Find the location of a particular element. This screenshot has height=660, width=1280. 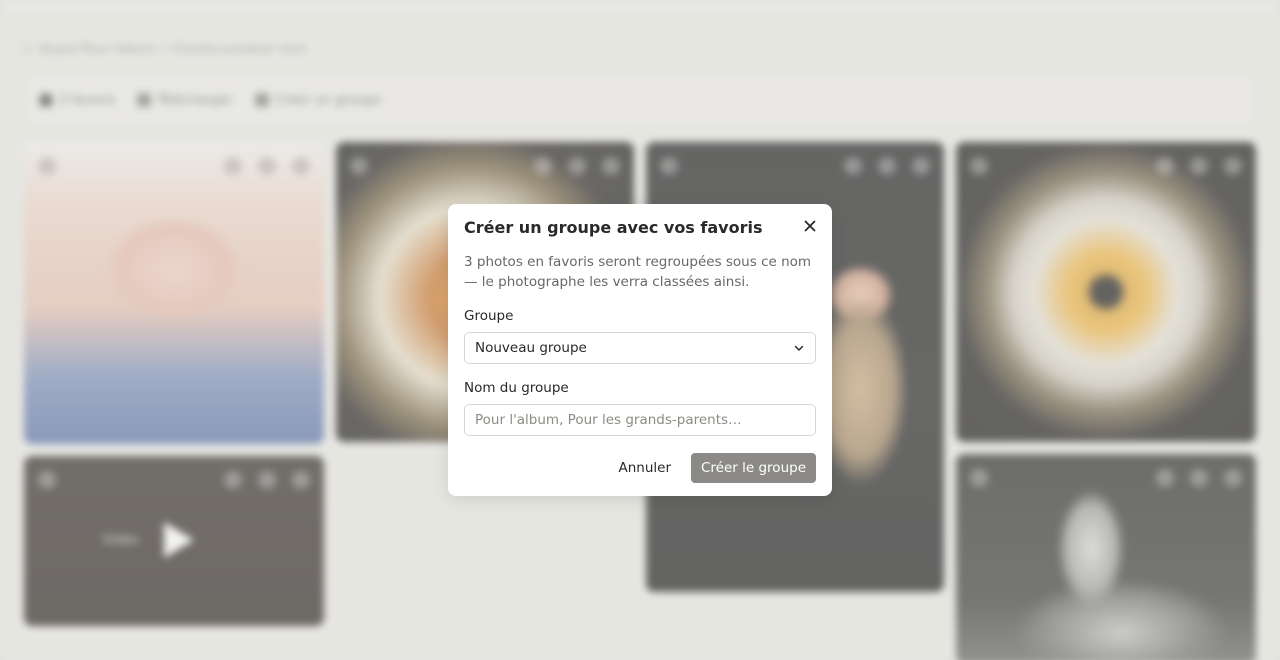

close-icon is located at coordinates (810, 226).